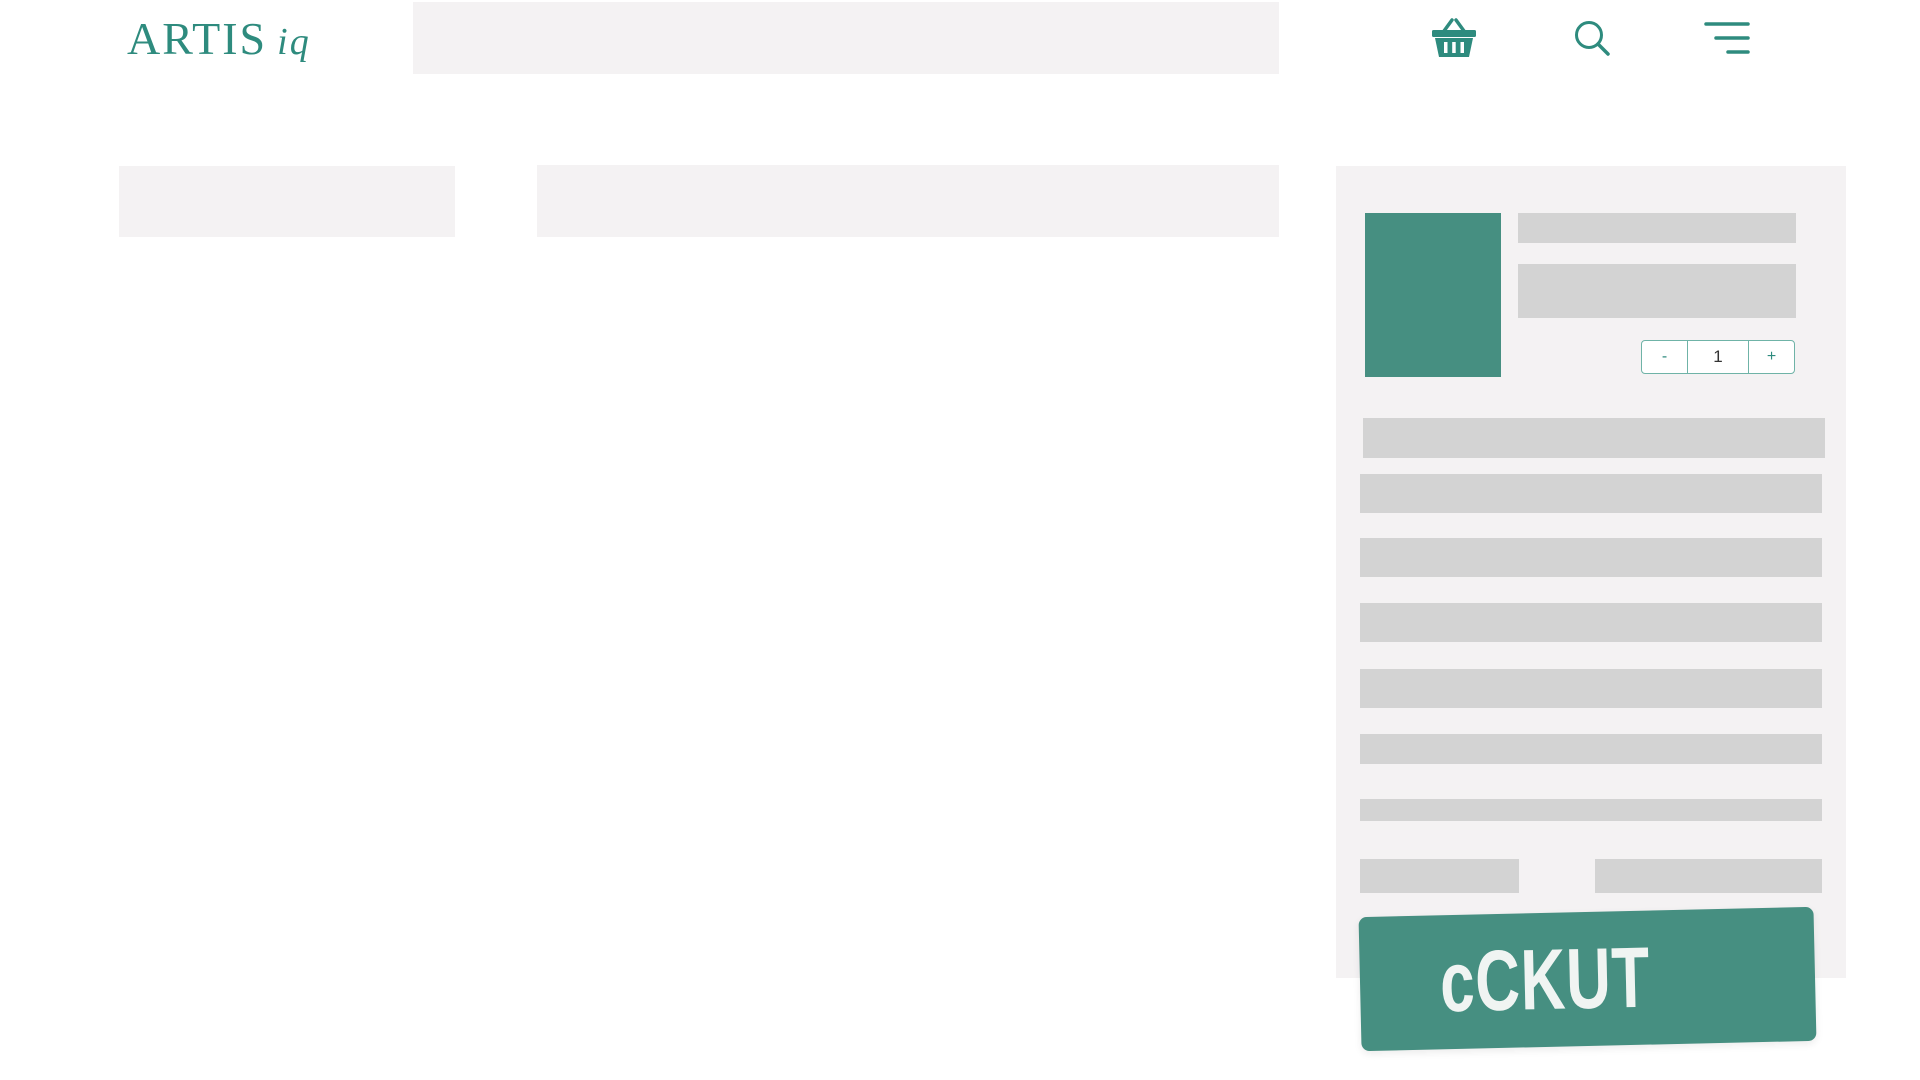 The image size is (1920, 1080). Describe the element at coordinates (1771, 357) in the screenshot. I see `quantity-increment-button: +` at that location.